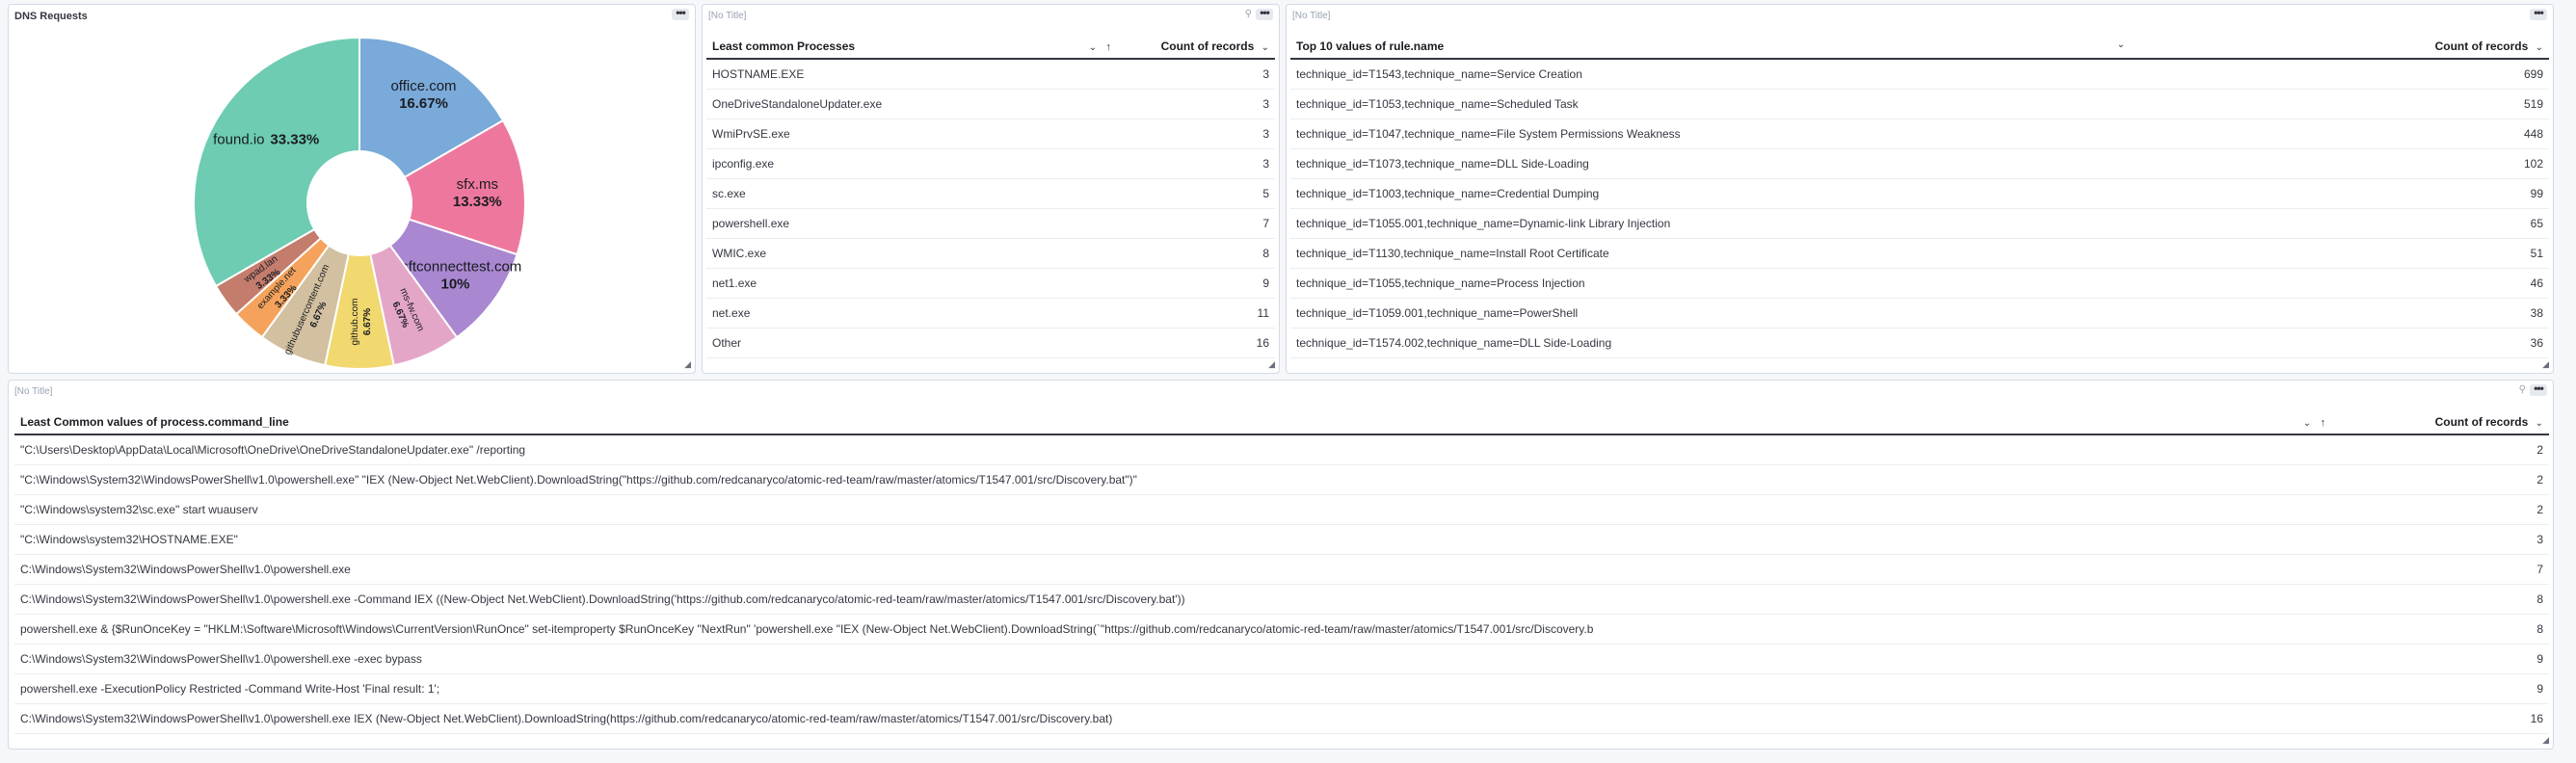 The image size is (2576, 763). What do you see at coordinates (1712, 47) in the screenshot?
I see `column-header-rule-name: Top 10 values of rule.name ⌄` at bounding box center [1712, 47].